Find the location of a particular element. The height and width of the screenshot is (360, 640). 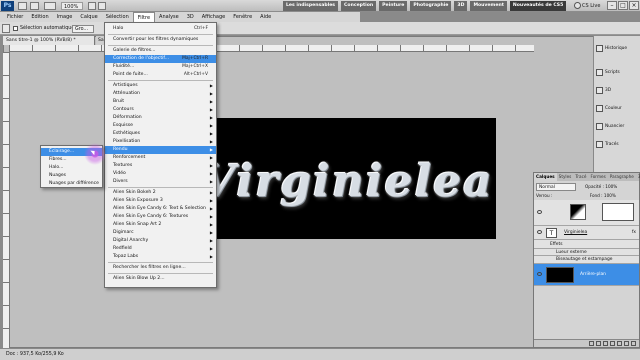

menu-analysis: Analyse is located at coordinates (169, 17).